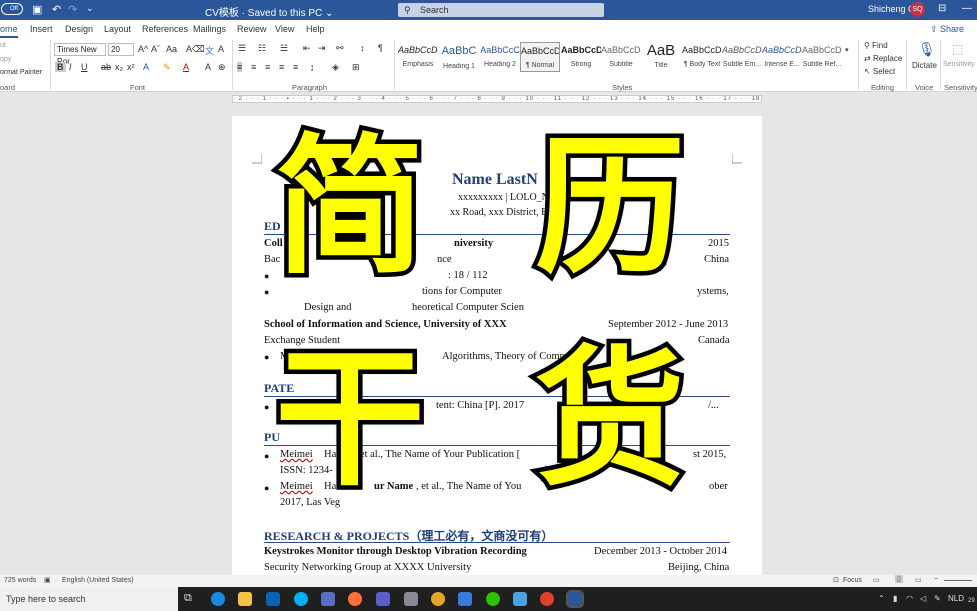 The height and width of the screenshot is (611, 977). I want to click on align-right-icon: ≡, so click(267, 67).